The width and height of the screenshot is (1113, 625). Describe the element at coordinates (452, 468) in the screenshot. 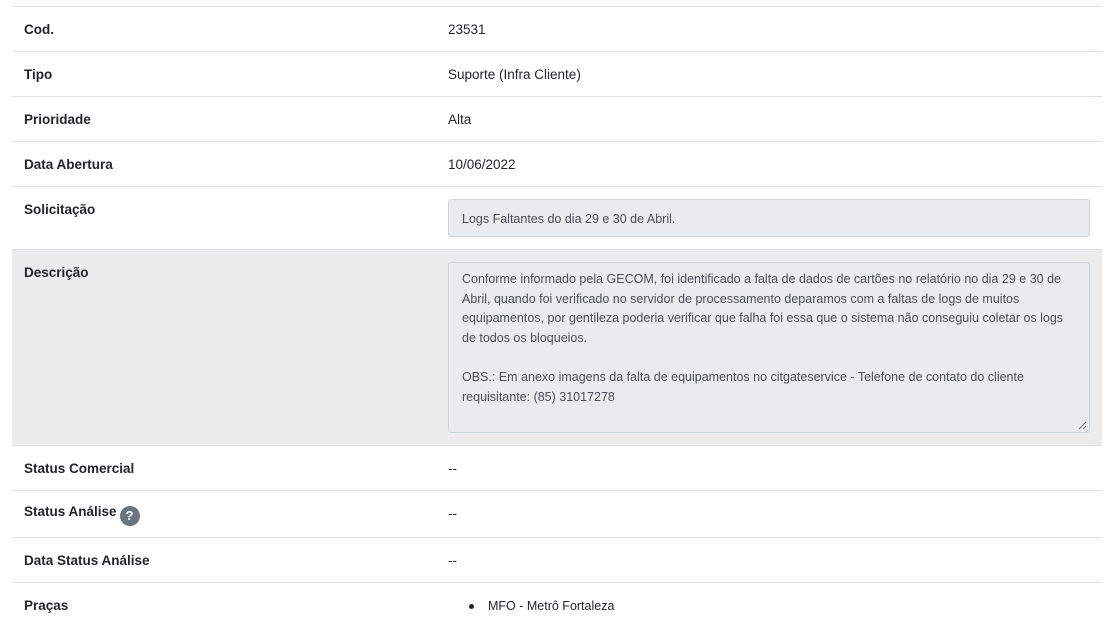

I see `value-status-comercial: --` at that location.